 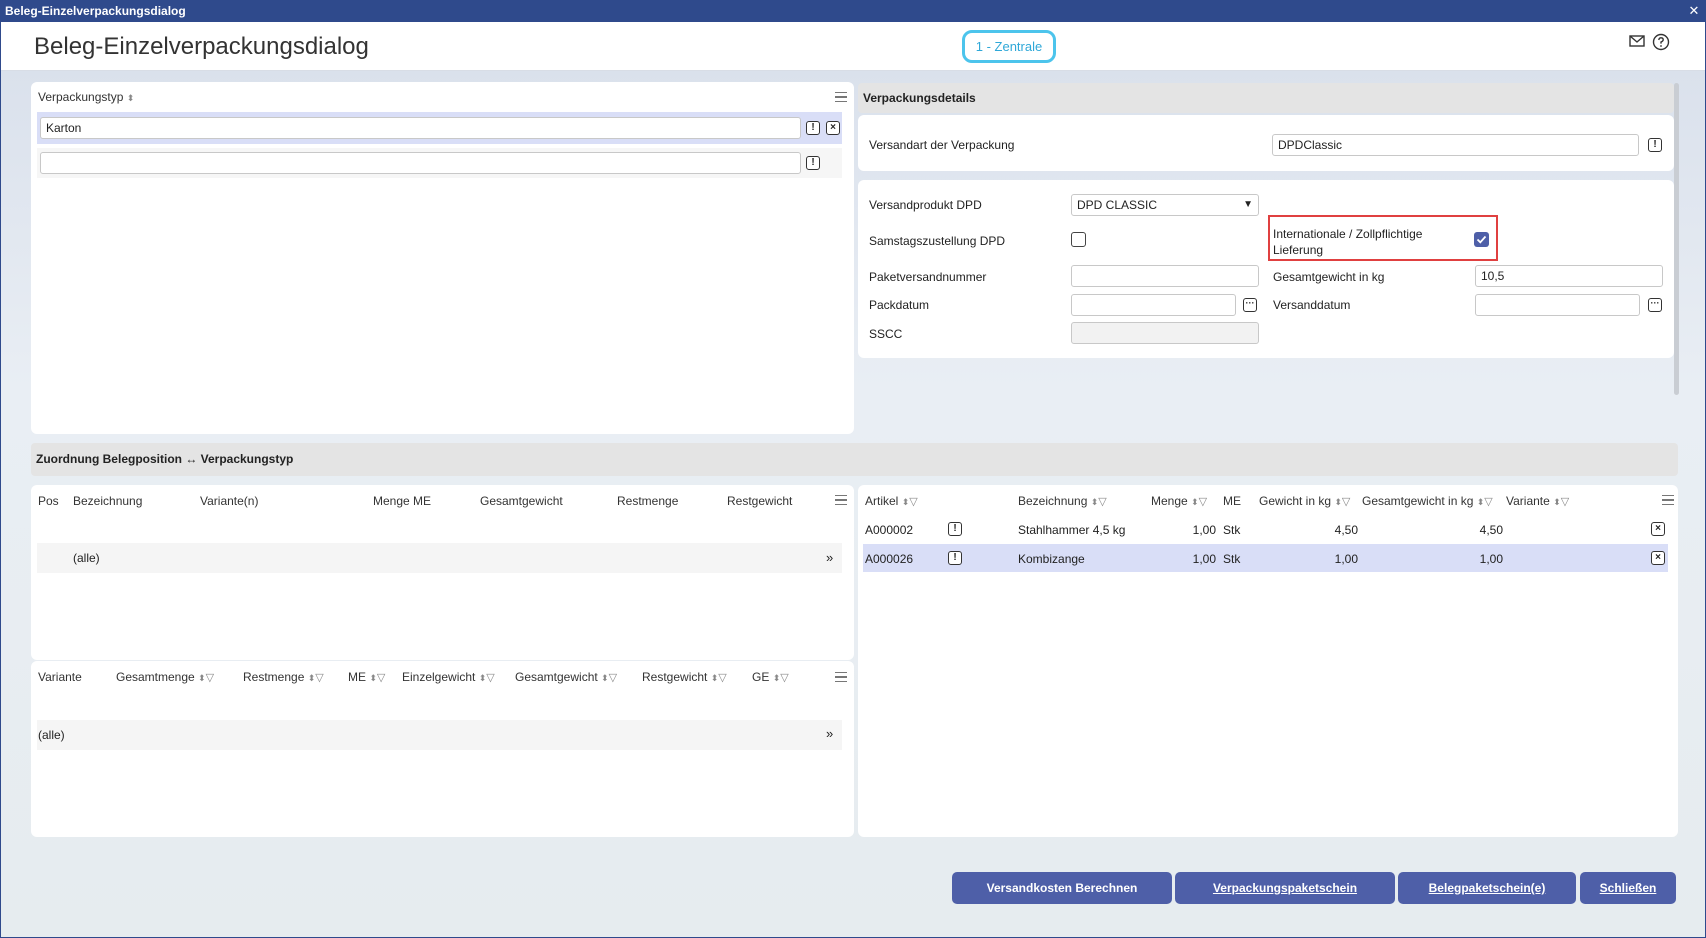 What do you see at coordinates (48, 501) in the screenshot?
I see `pos-header: Pos` at bounding box center [48, 501].